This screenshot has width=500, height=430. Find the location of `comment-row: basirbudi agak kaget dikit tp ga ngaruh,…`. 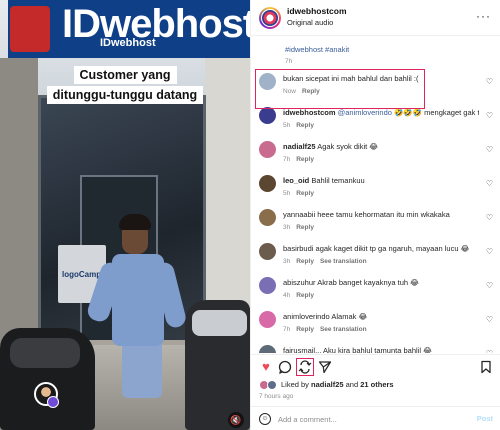

comment-row: basirbudi agak kaget dikit tp ga ngaruh,… is located at coordinates (375, 257).